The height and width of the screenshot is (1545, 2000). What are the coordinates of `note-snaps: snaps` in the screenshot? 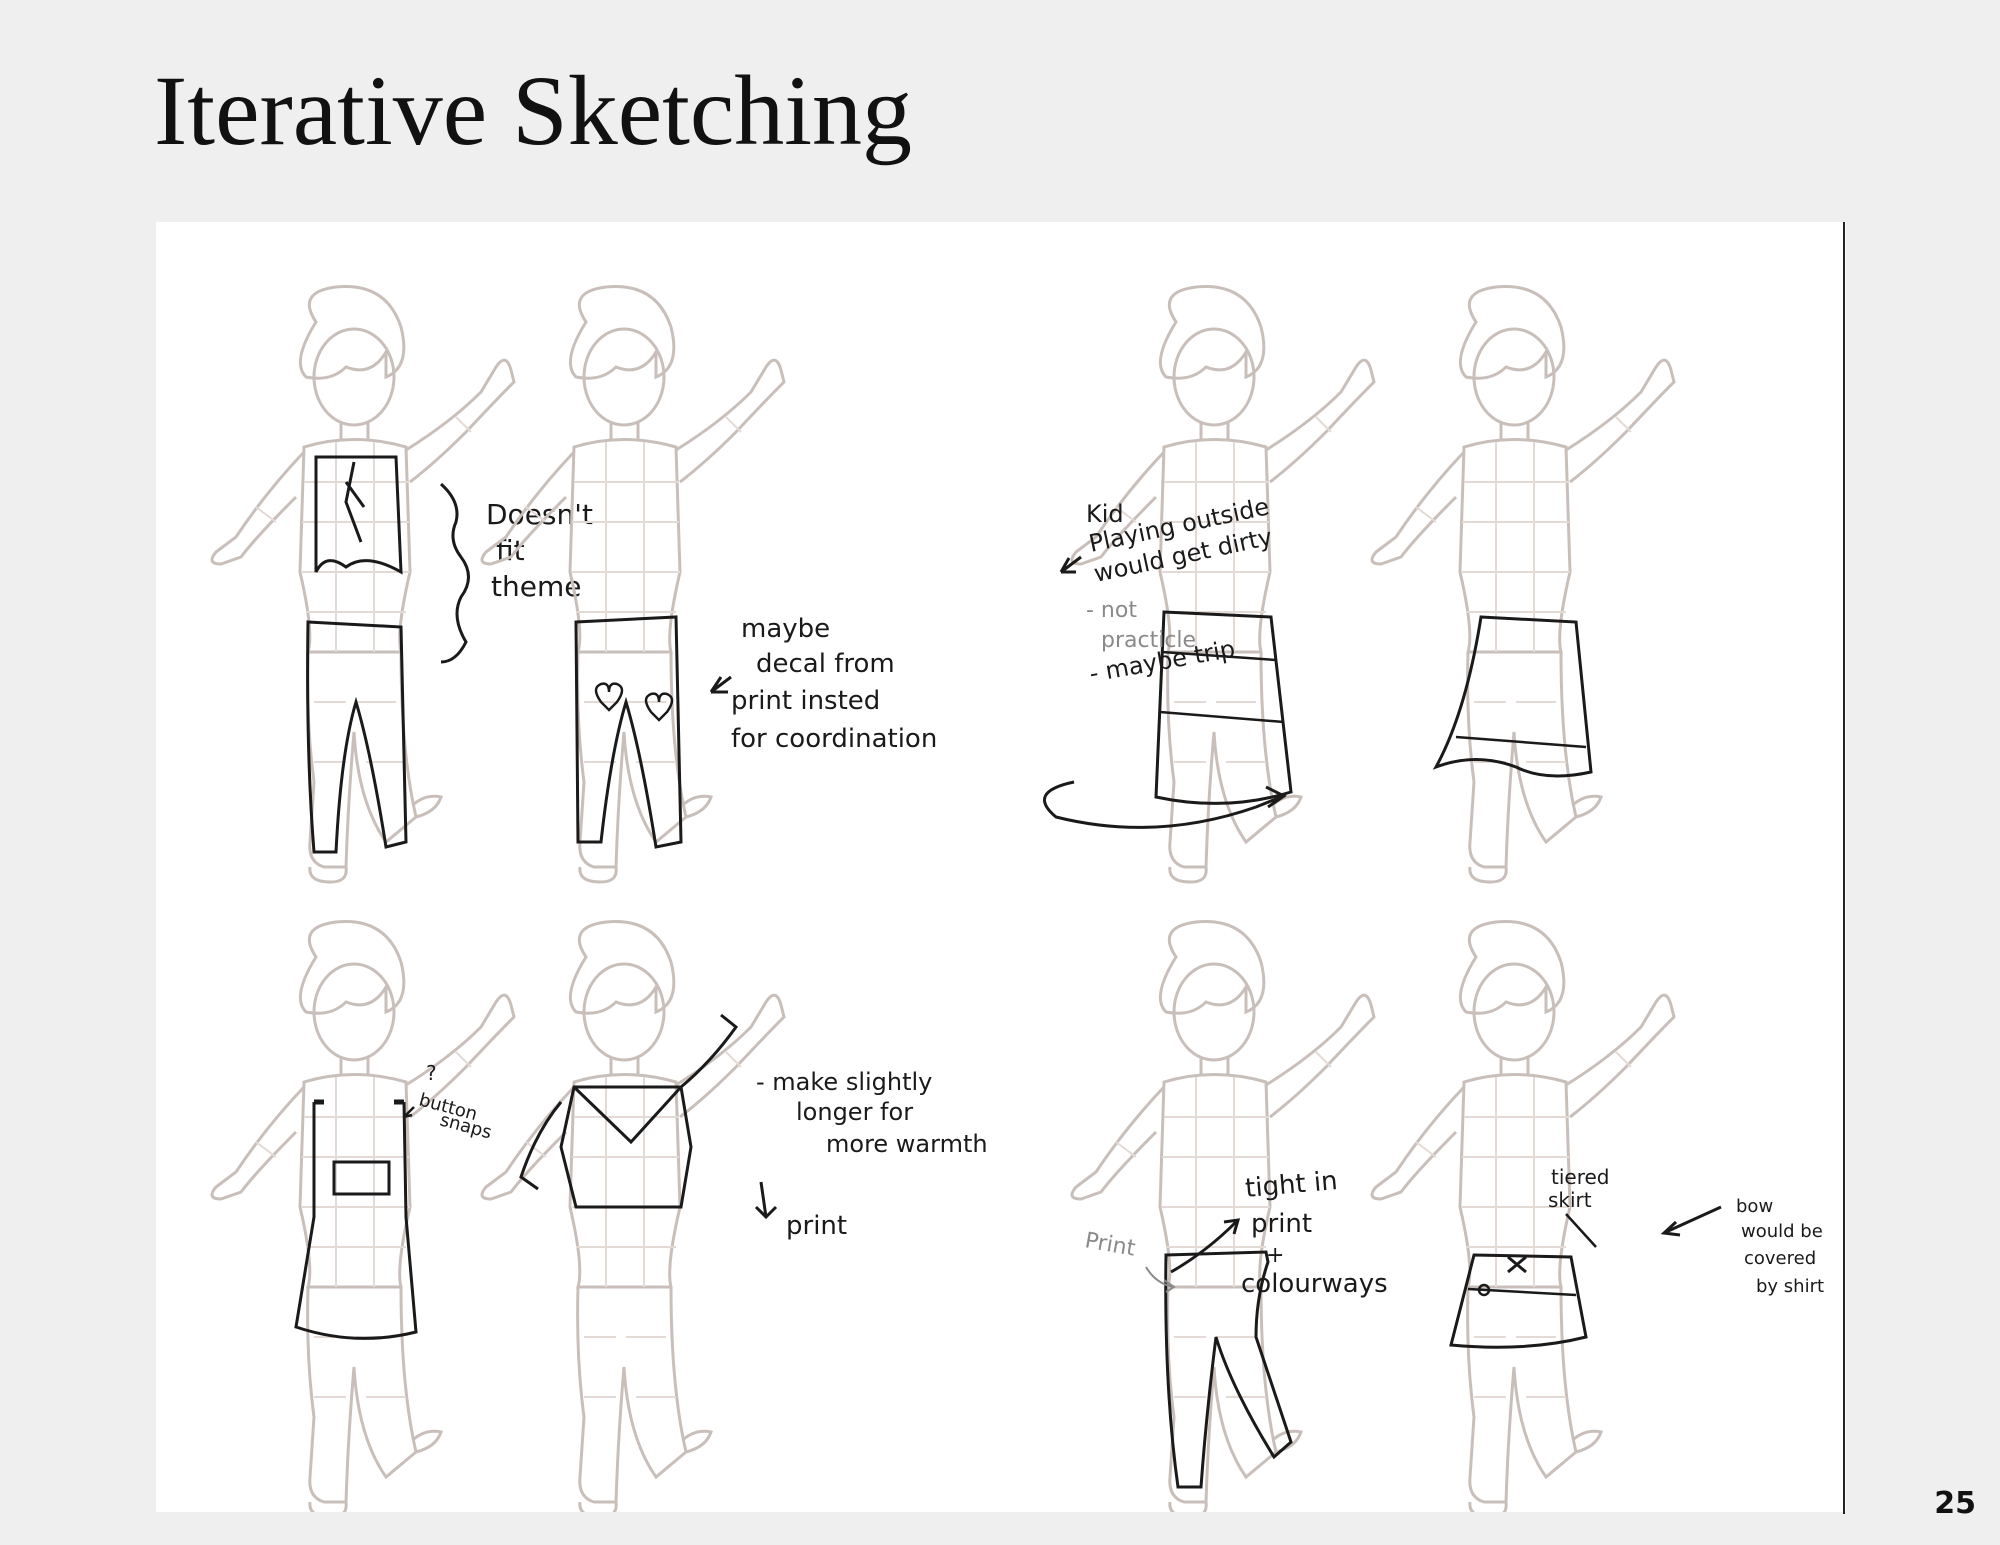 It's located at (466, 1127).